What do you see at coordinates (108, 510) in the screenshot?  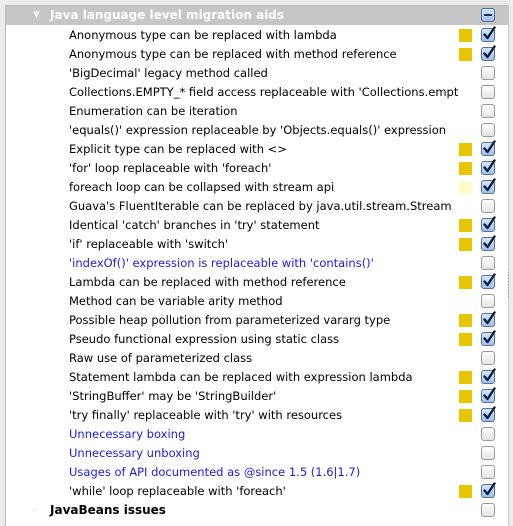 I see `group-label: JavaBeans issues` at bounding box center [108, 510].